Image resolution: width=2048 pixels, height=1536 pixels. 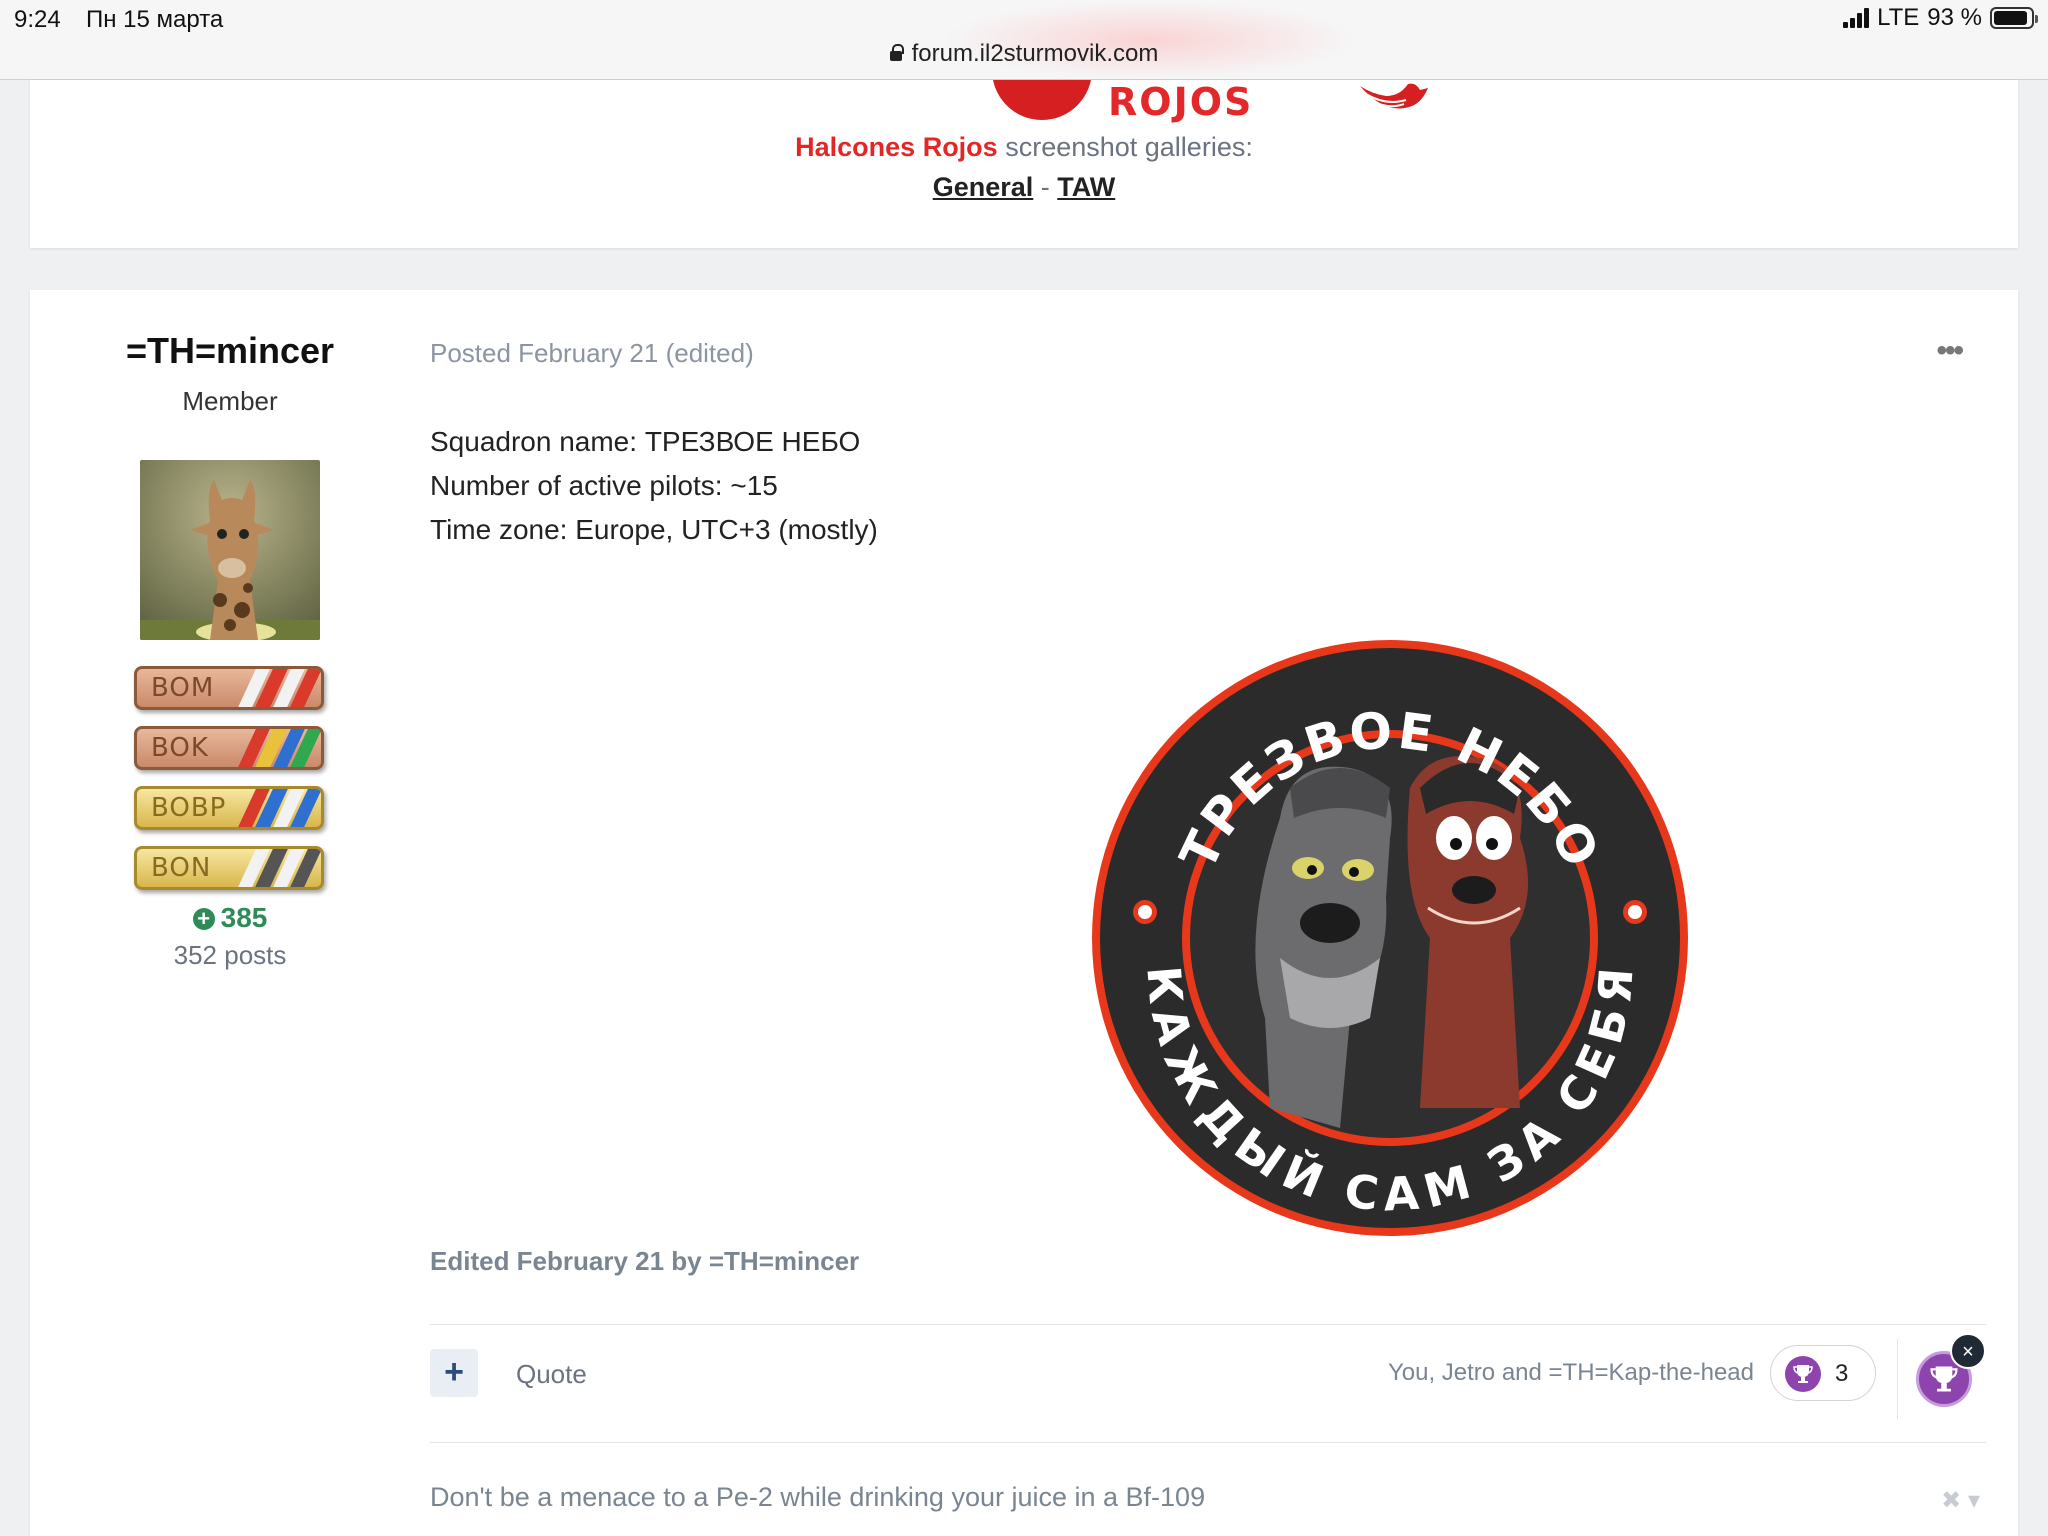 I want to click on hide-signature-icon: ✖ ▾, so click(x=1960, y=1500).